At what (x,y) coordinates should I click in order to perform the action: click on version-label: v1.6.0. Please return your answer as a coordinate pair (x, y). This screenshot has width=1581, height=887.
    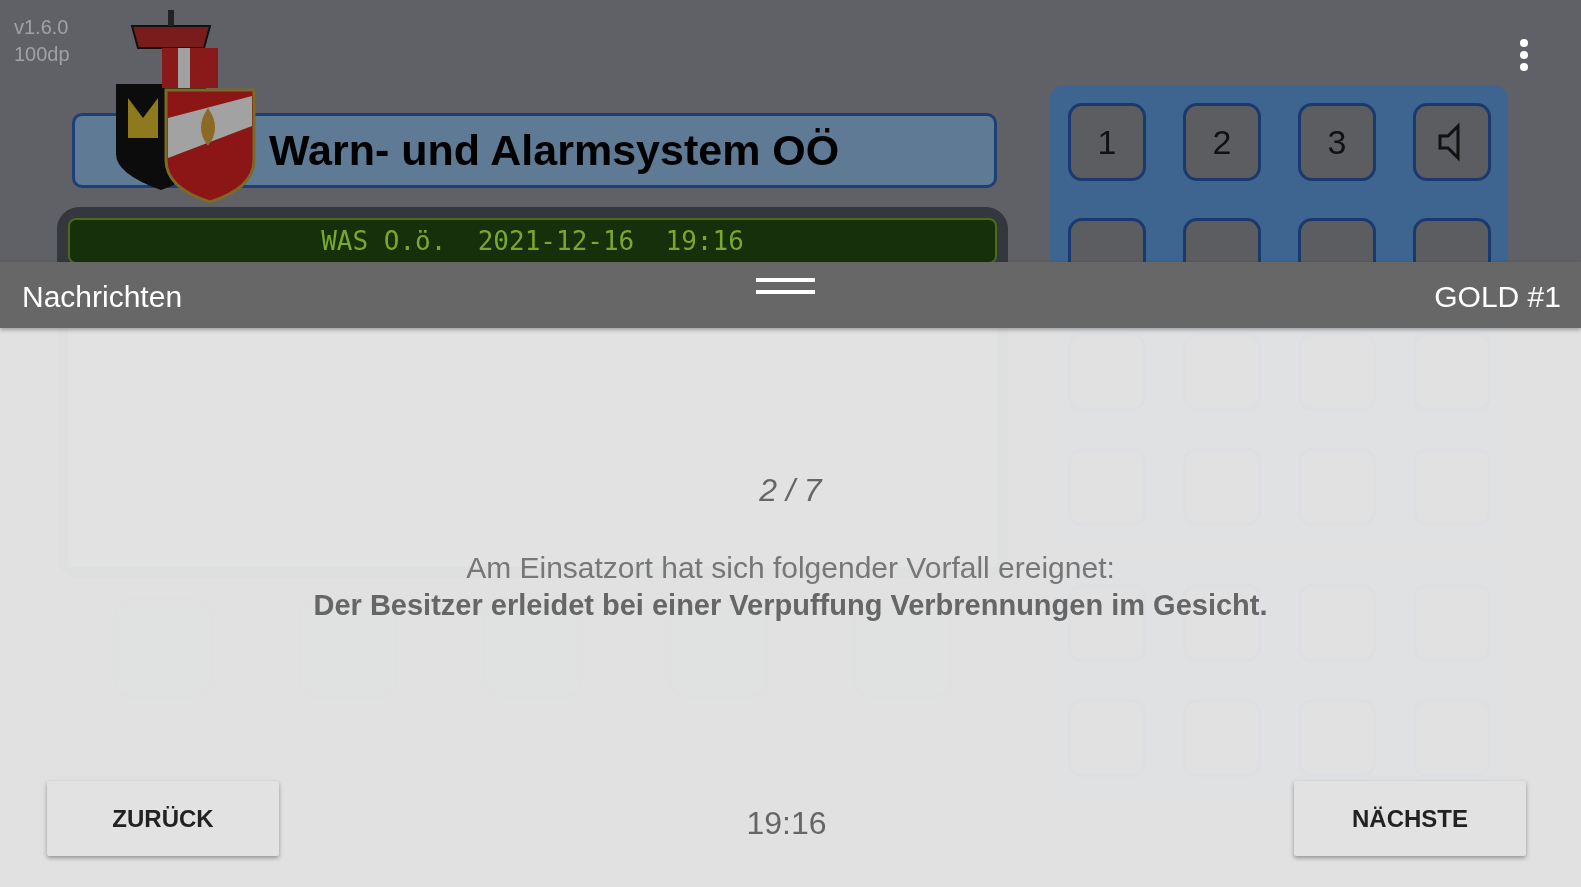
    Looking at the image, I should click on (42, 27).